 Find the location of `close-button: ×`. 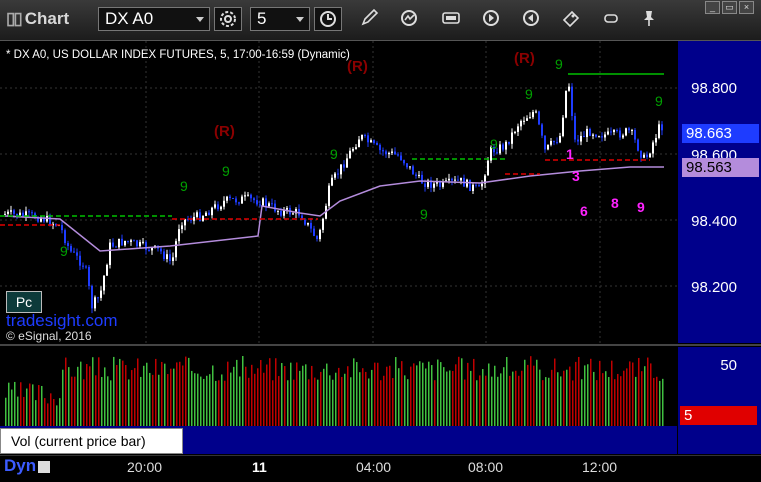

close-button: × is located at coordinates (746, 7).